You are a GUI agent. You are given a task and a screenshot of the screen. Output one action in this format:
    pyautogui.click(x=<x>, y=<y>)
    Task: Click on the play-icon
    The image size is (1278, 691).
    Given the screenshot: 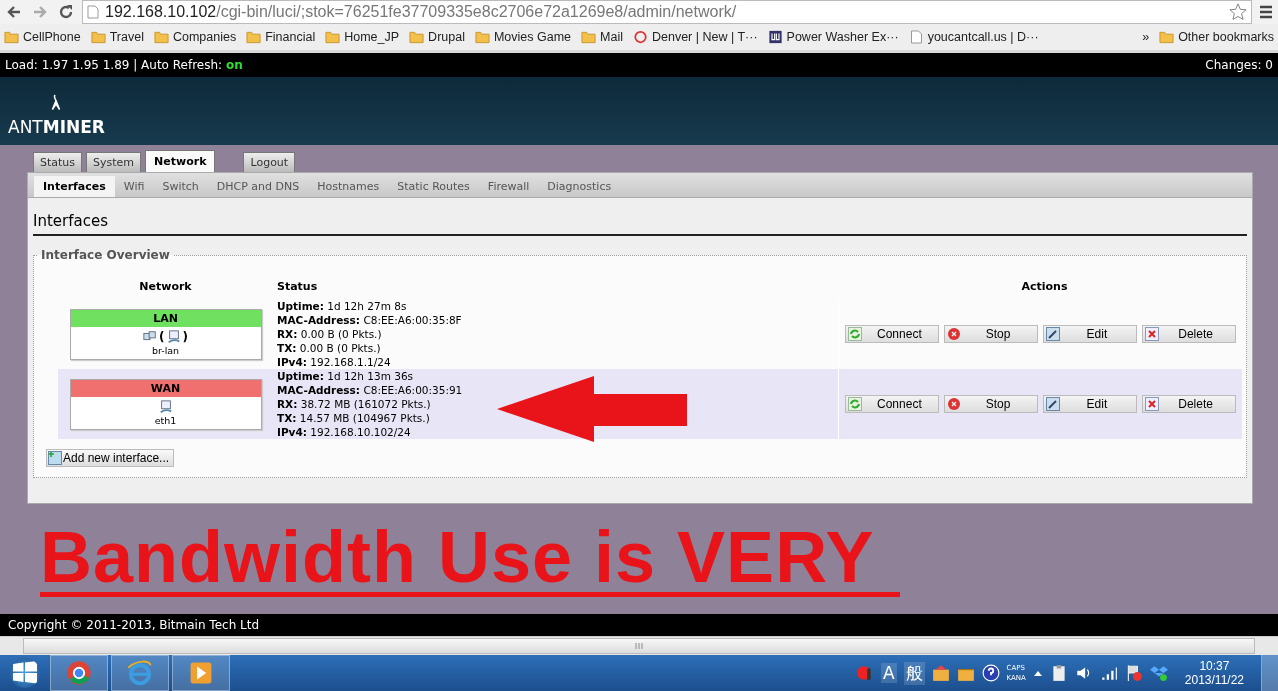 What is the action you would take?
    pyautogui.click(x=201, y=673)
    